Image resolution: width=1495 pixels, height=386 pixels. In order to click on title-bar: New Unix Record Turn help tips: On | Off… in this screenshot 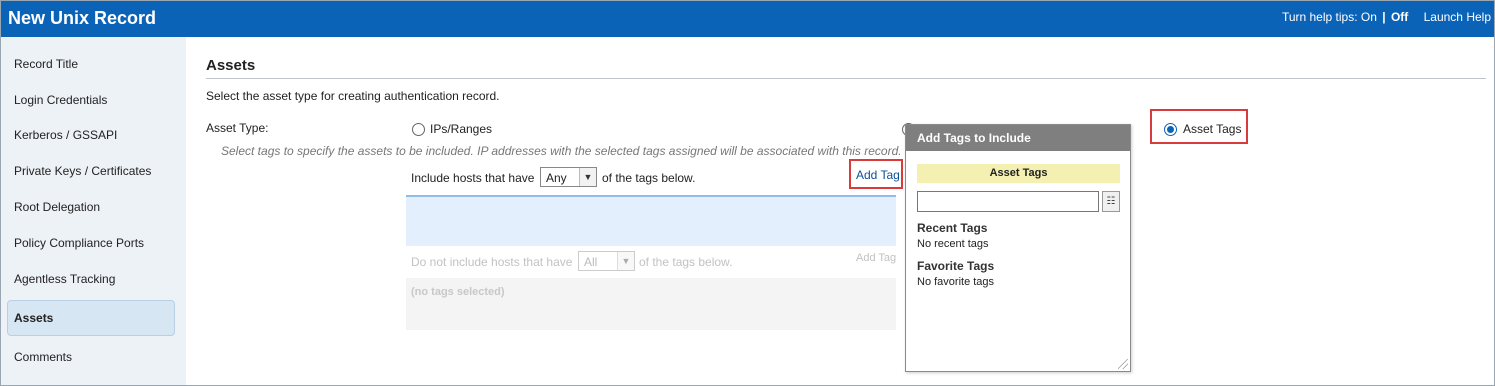, I will do `click(747, 19)`.